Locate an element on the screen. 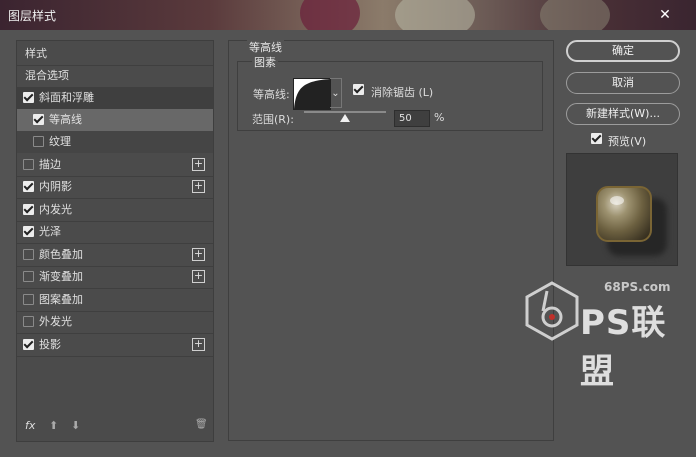  move-down-icon: ⬇ is located at coordinates (75, 425).